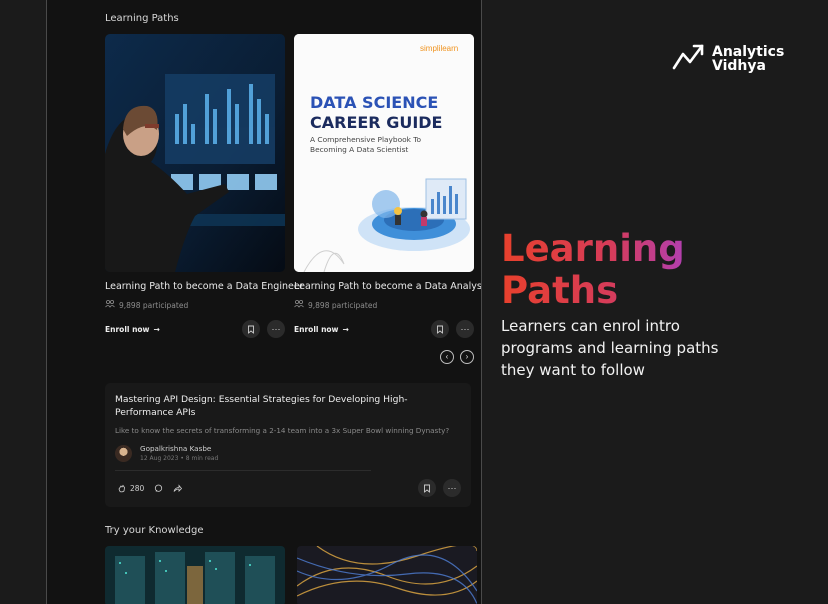 Image resolution: width=828 pixels, height=604 pixels. Describe the element at coordinates (467, 357) in the screenshot. I see `chevron-right-icon: ›` at that location.